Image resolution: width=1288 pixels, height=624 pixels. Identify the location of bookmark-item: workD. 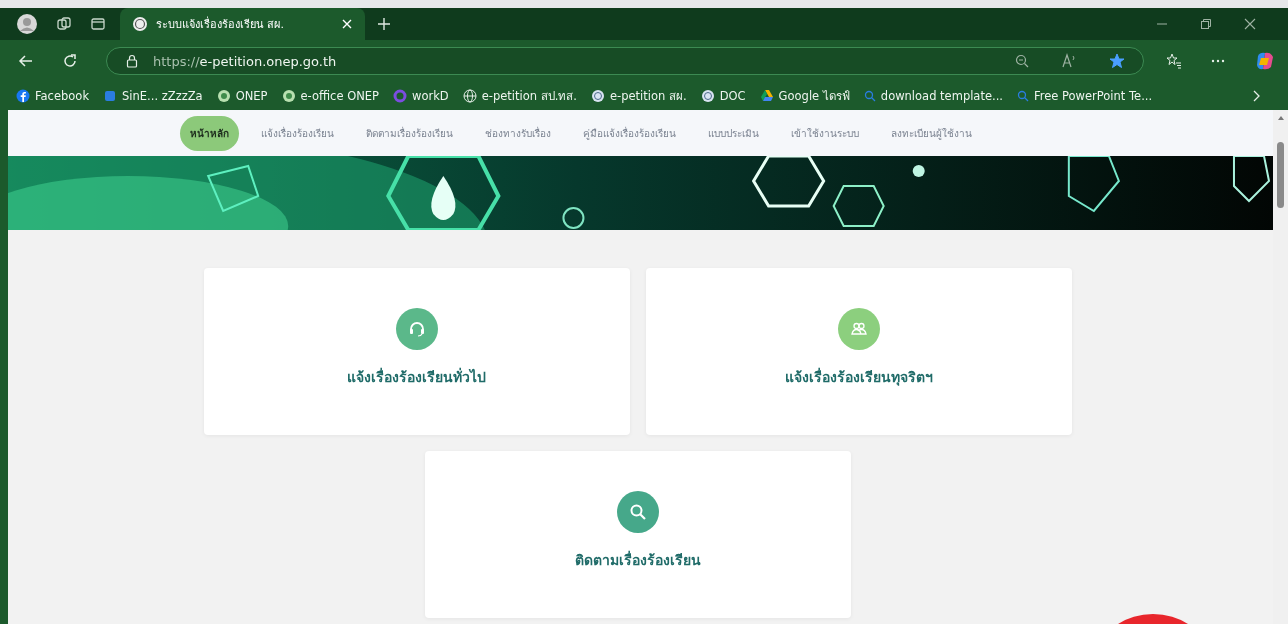
(421, 96).